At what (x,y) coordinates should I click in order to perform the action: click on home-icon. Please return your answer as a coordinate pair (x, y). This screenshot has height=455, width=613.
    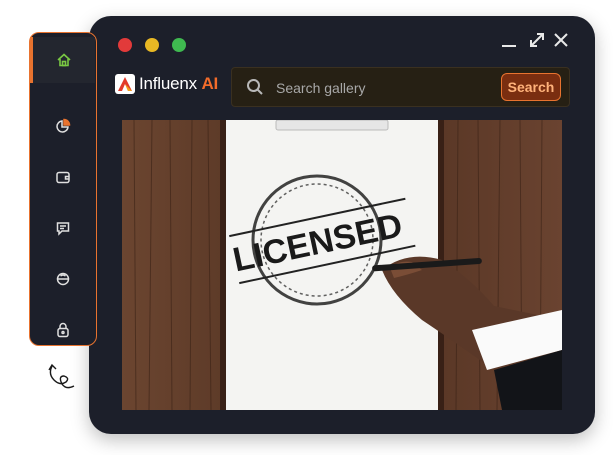
    Looking at the image, I should click on (64, 60).